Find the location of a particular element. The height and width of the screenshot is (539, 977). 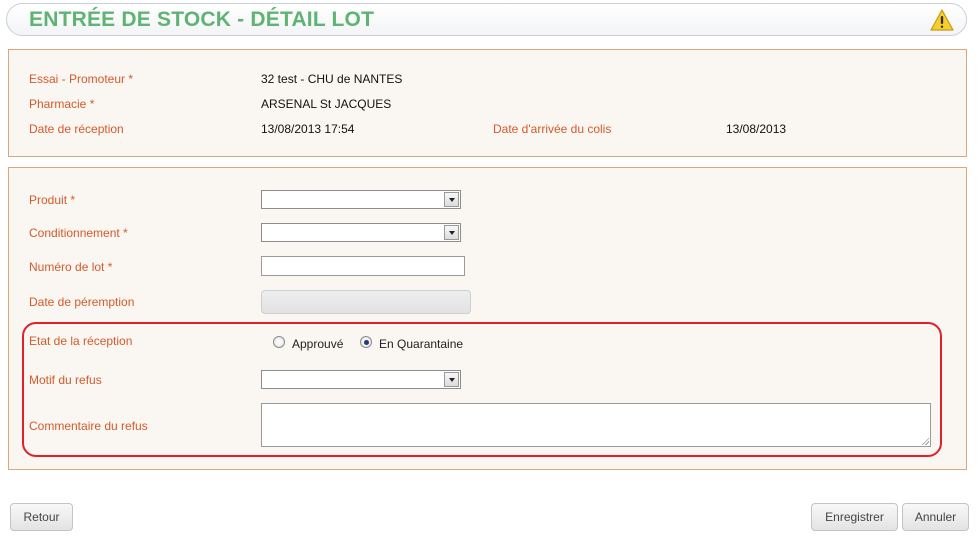

essai-label: Essai - Promoteur * is located at coordinates (81, 79).